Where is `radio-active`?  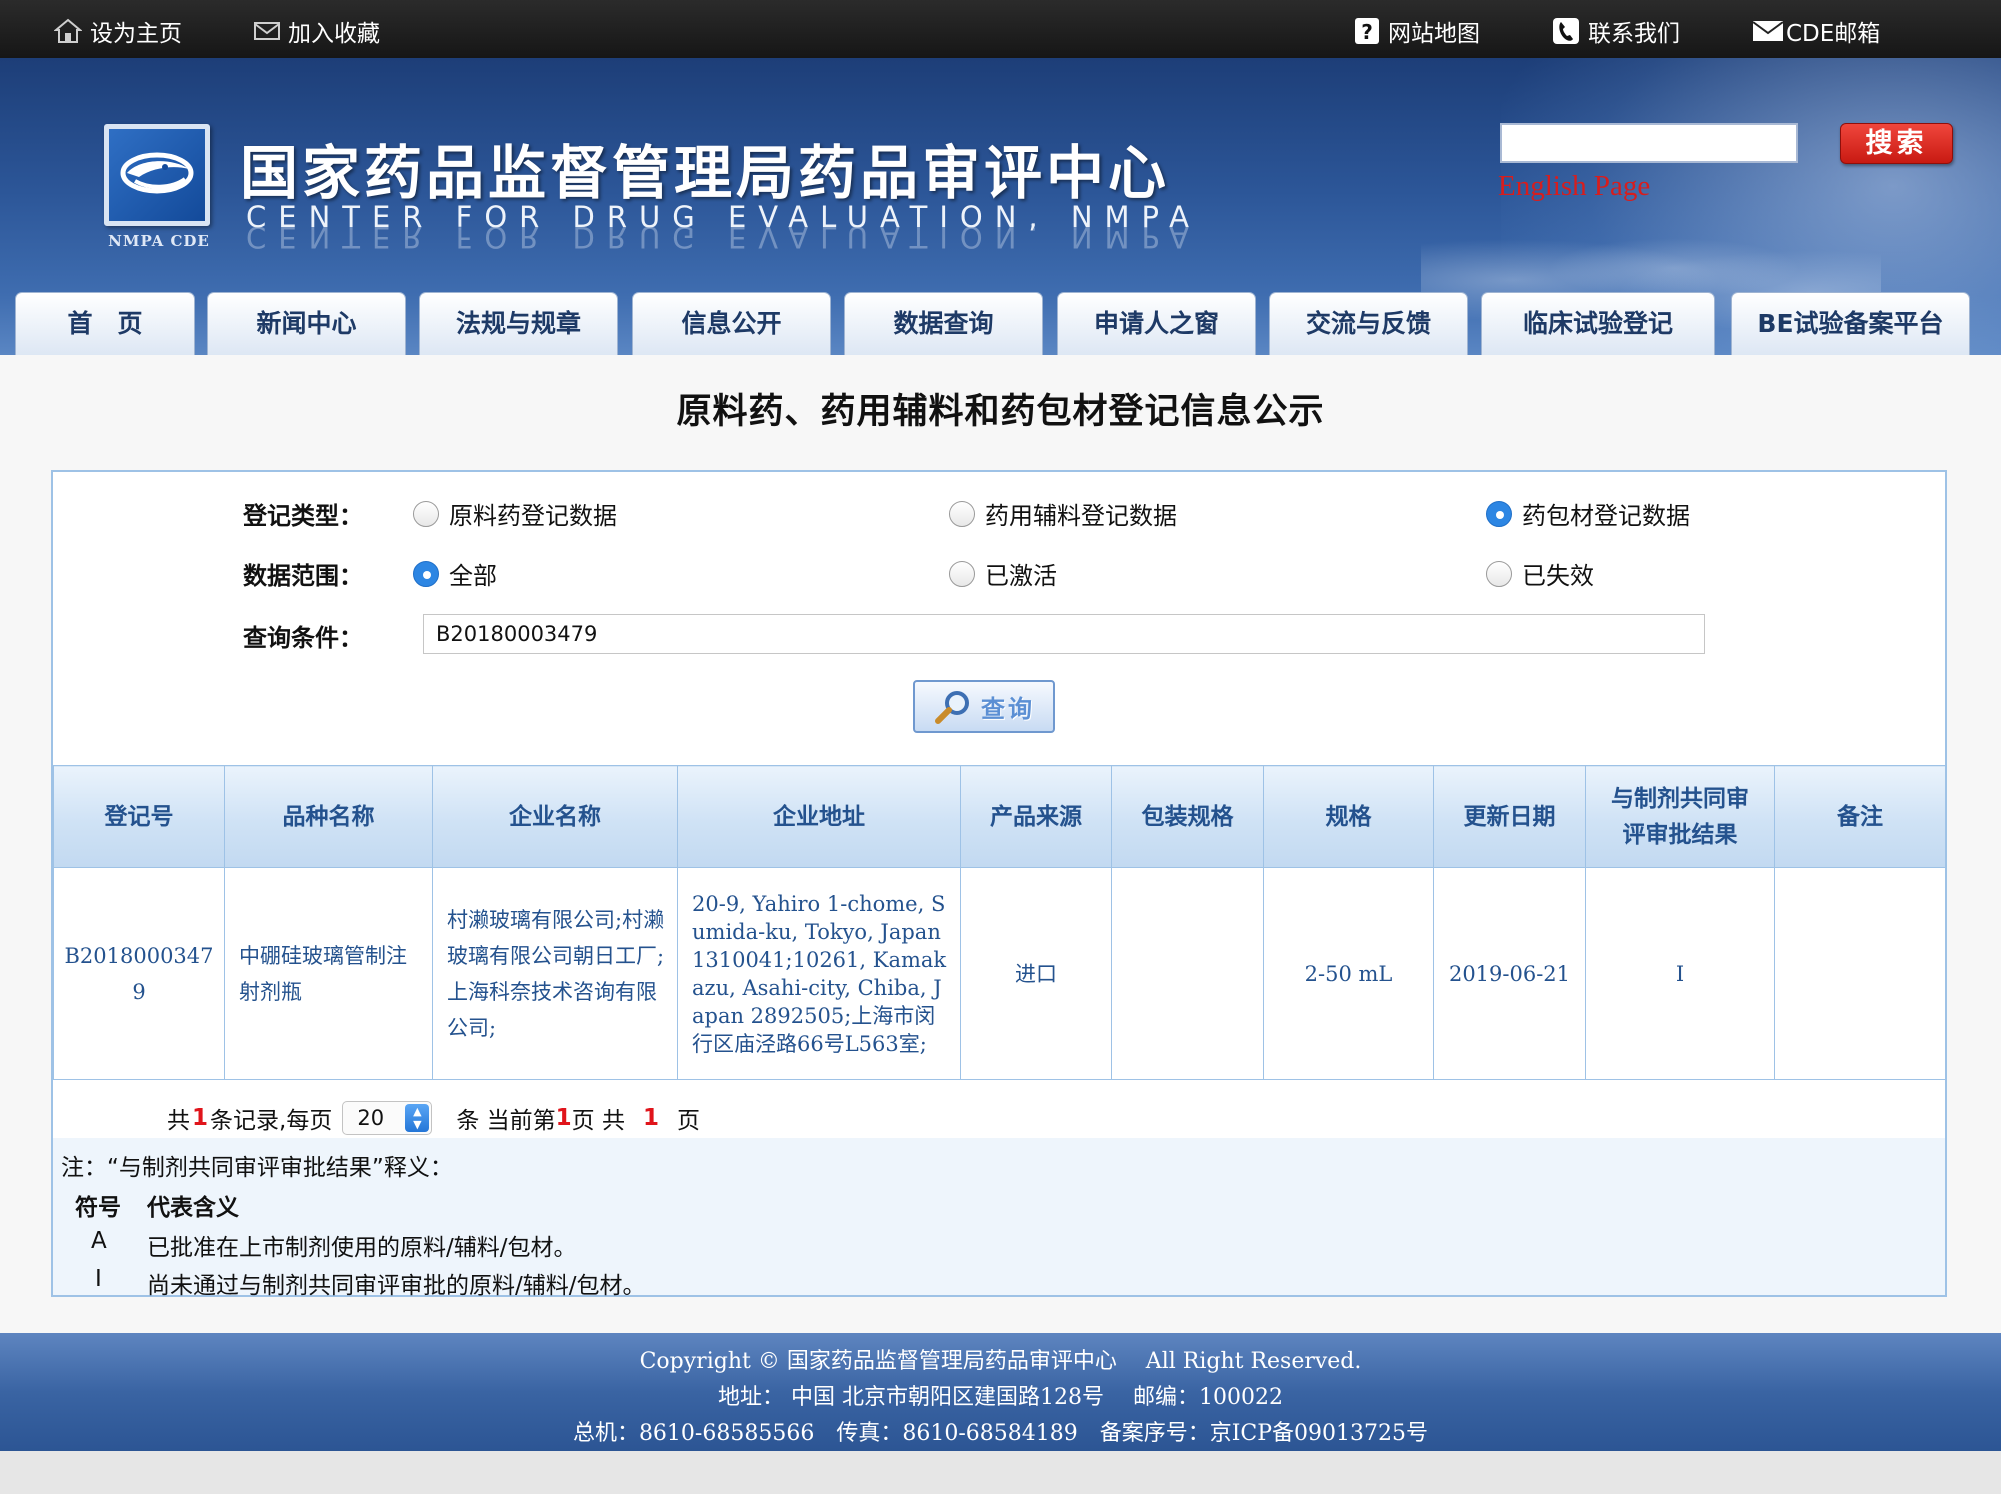 radio-active is located at coordinates (962, 573).